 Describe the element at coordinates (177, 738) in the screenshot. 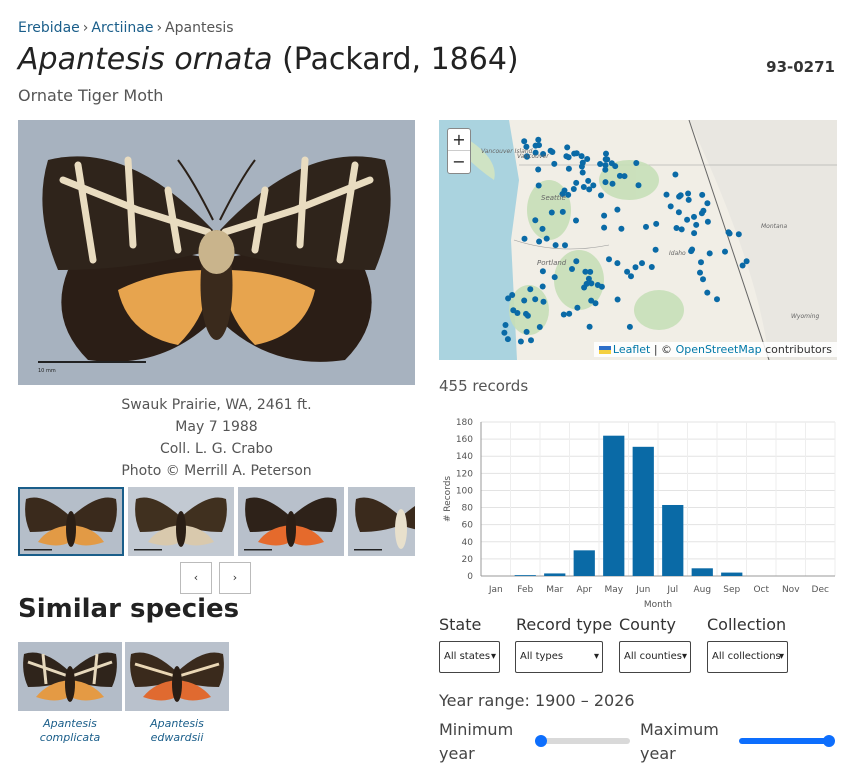

I see `similar-epithet: edwardsii` at that location.